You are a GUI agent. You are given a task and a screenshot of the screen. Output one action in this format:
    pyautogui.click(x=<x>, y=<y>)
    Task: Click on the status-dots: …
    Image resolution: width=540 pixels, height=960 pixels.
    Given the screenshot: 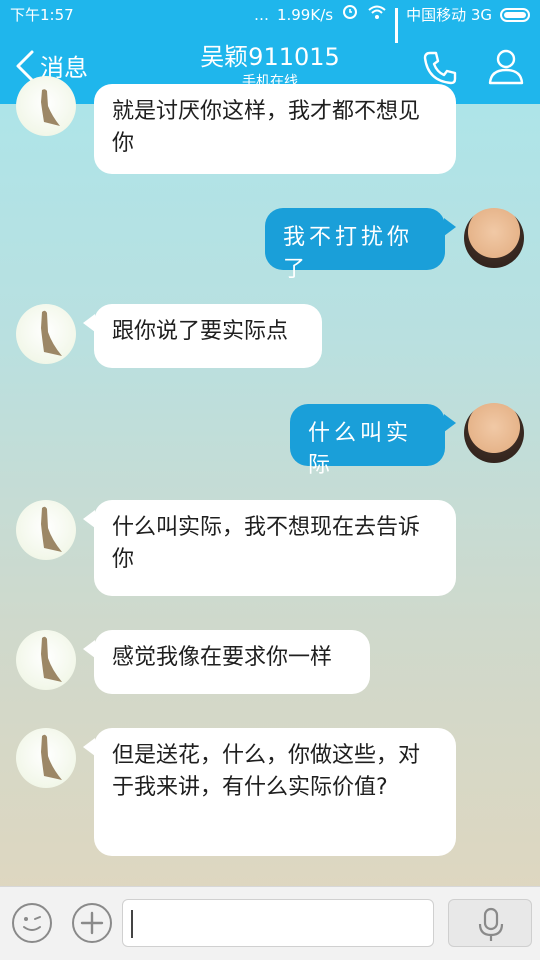 What is the action you would take?
    pyautogui.click(x=261, y=15)
    